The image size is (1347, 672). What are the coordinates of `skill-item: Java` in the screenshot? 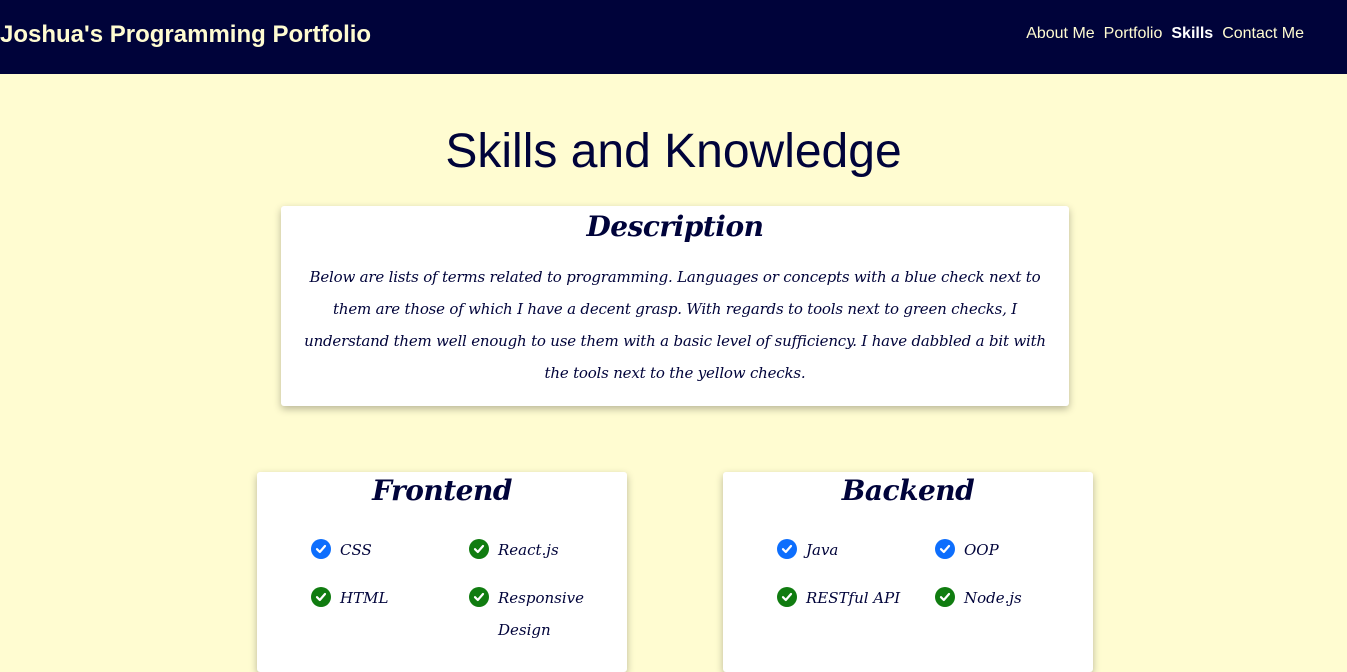 It's located at (856, 550).